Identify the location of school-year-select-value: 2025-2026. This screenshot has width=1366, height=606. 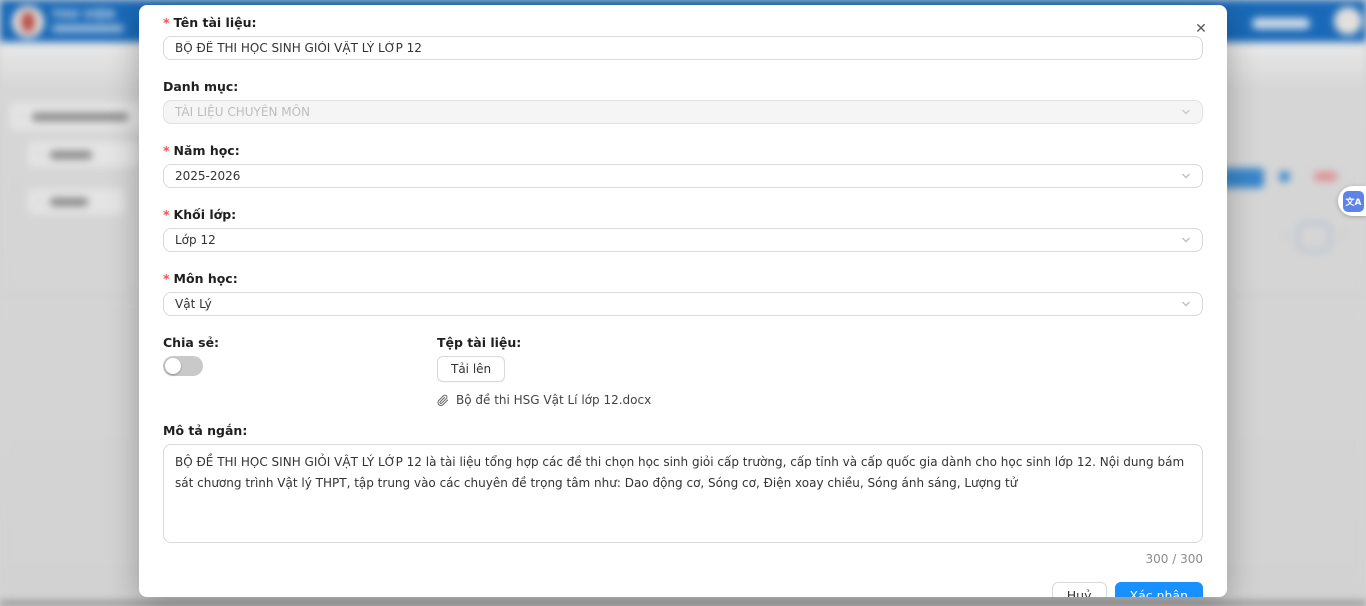
(208, 176).